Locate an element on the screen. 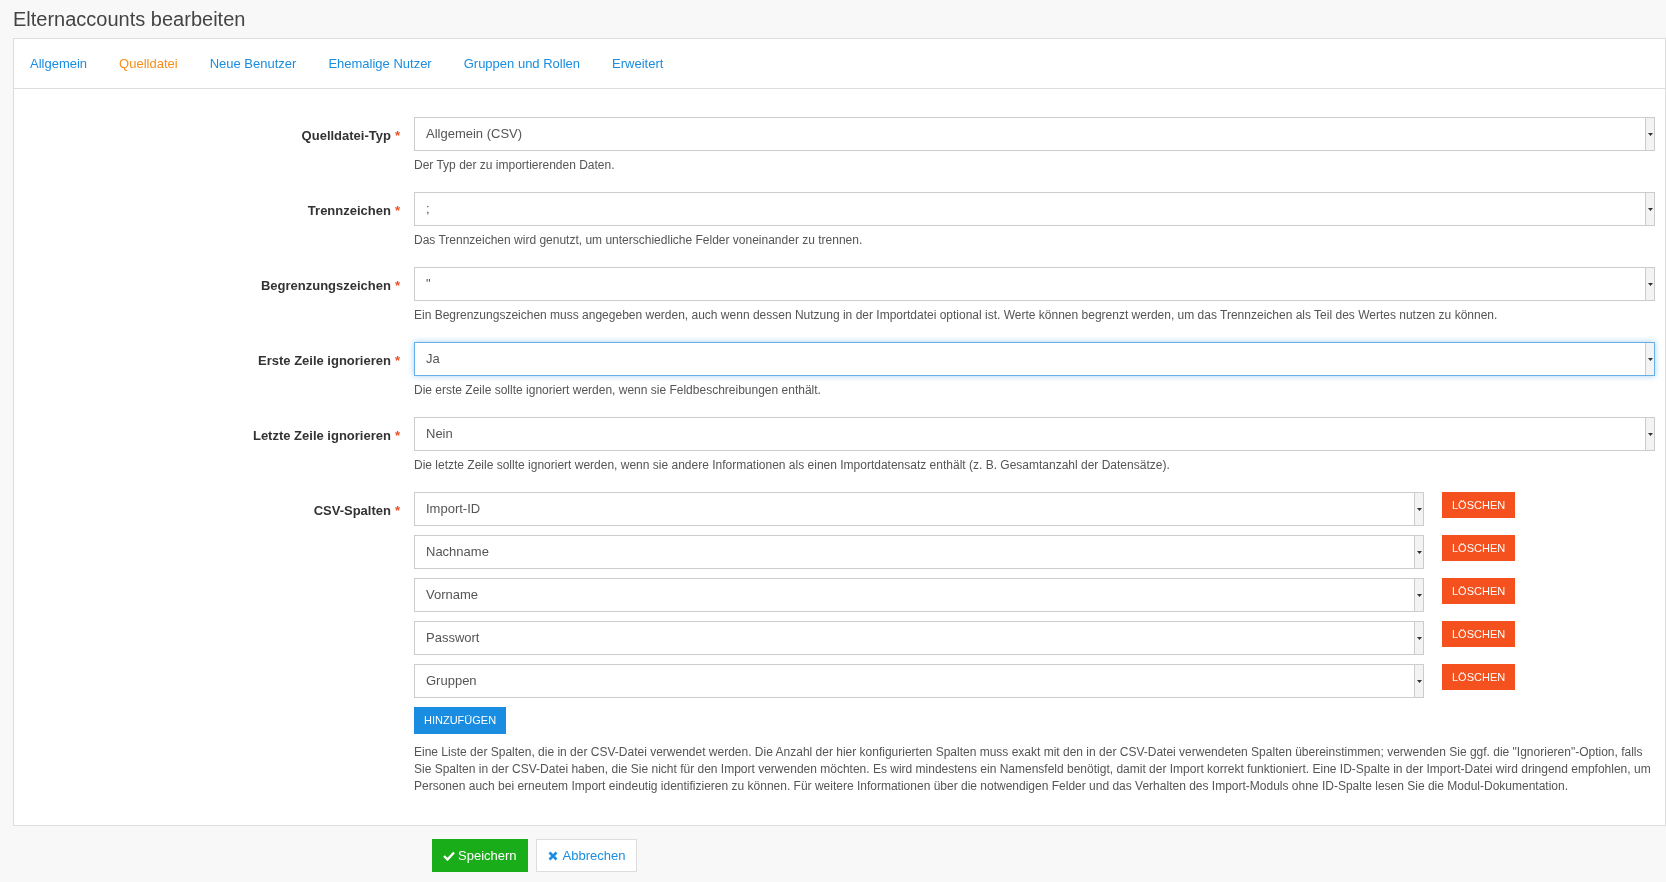 This screenshot has width=1666, height=882. checkmark-icon is located at coordinates (449, 855).